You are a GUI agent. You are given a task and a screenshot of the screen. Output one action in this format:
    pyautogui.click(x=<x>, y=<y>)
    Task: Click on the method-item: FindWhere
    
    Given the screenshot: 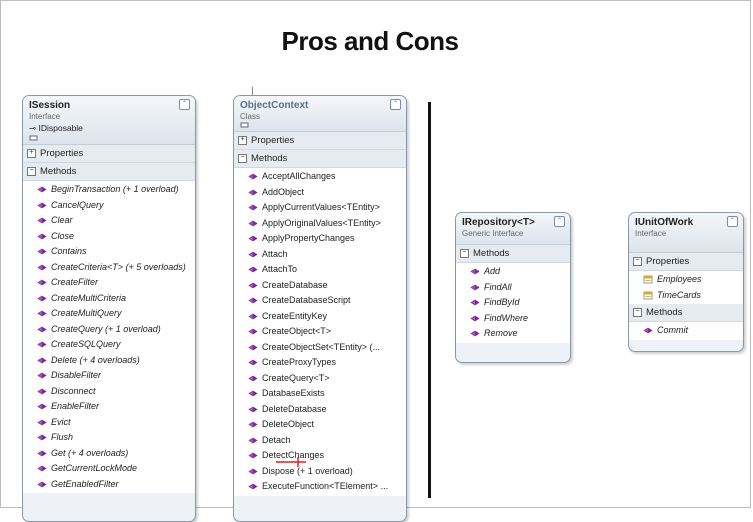 What is the action you would take?
    pyautogui.click(x=513, y=319)
    